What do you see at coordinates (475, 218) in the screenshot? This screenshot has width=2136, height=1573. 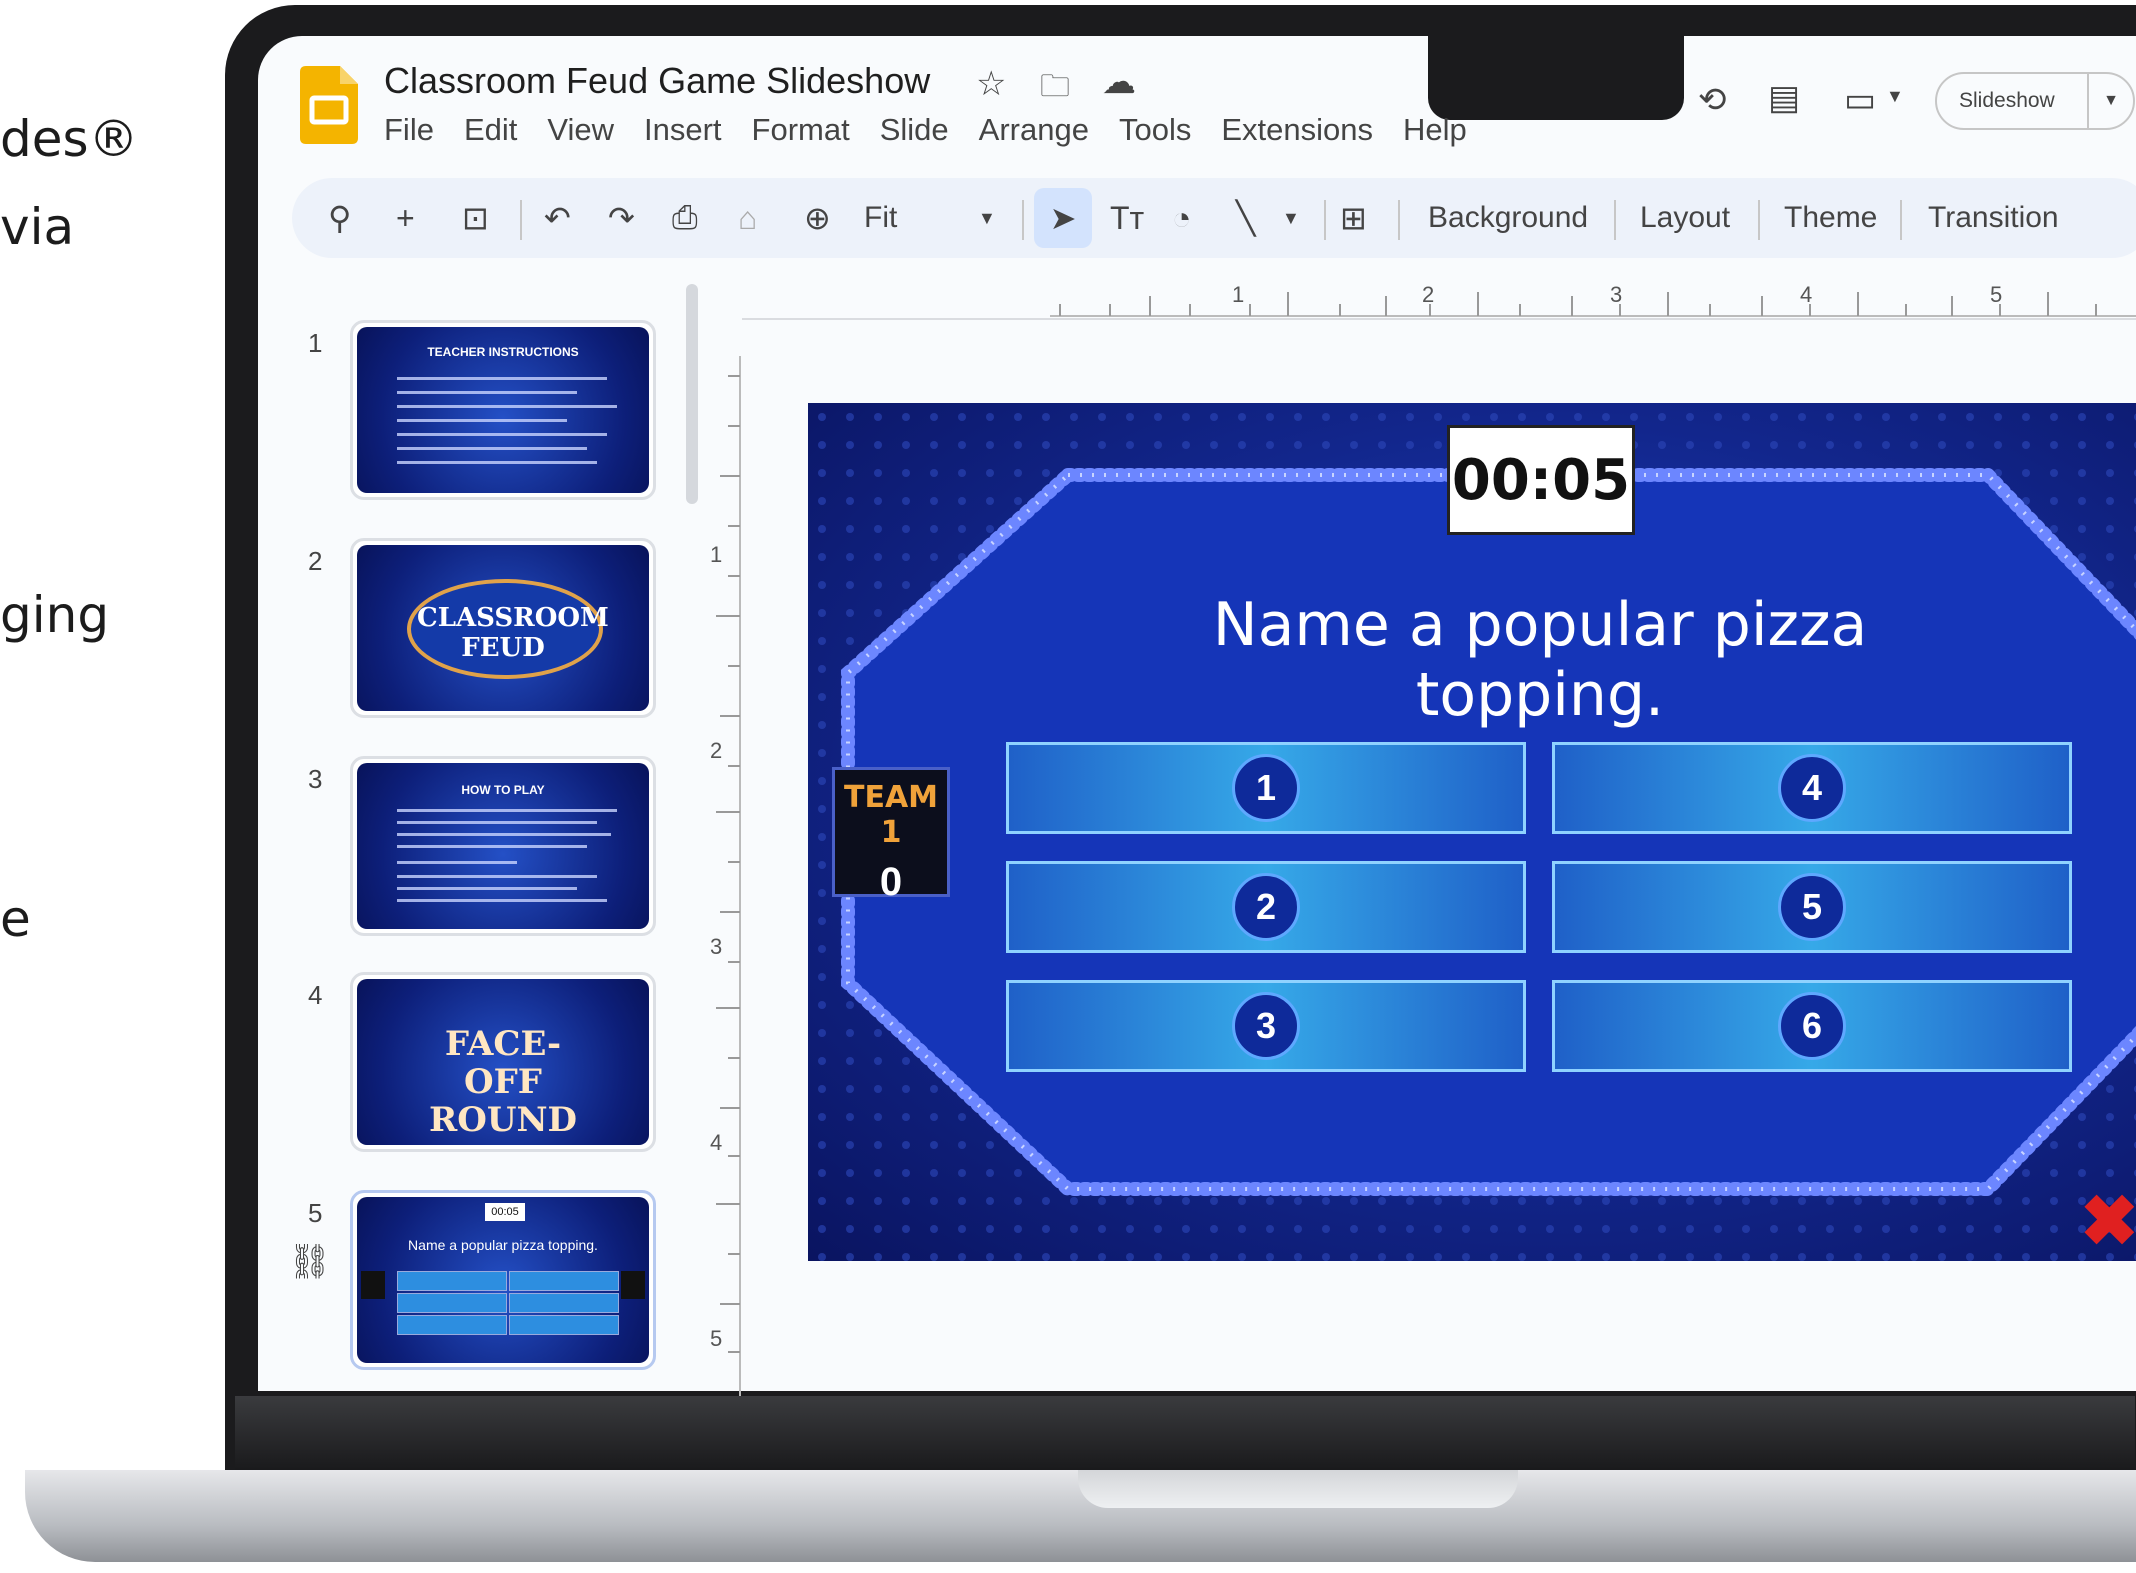 I see `new-slide-layout-icon: ⊡` at bounding box center [475, 218].